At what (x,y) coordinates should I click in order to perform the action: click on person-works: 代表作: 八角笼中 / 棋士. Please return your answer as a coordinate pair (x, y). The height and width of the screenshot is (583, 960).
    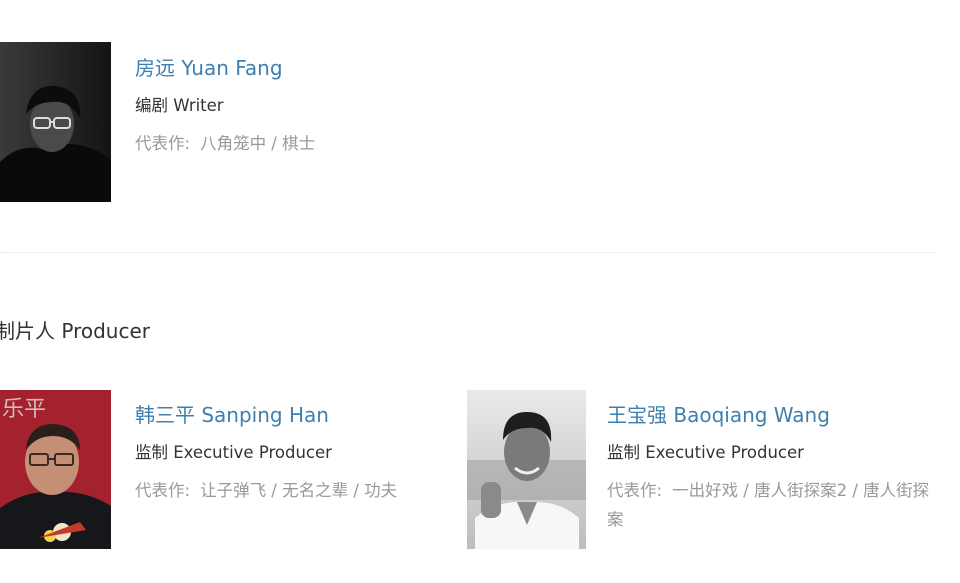
    Looking at the image, I should click on (295, 143).